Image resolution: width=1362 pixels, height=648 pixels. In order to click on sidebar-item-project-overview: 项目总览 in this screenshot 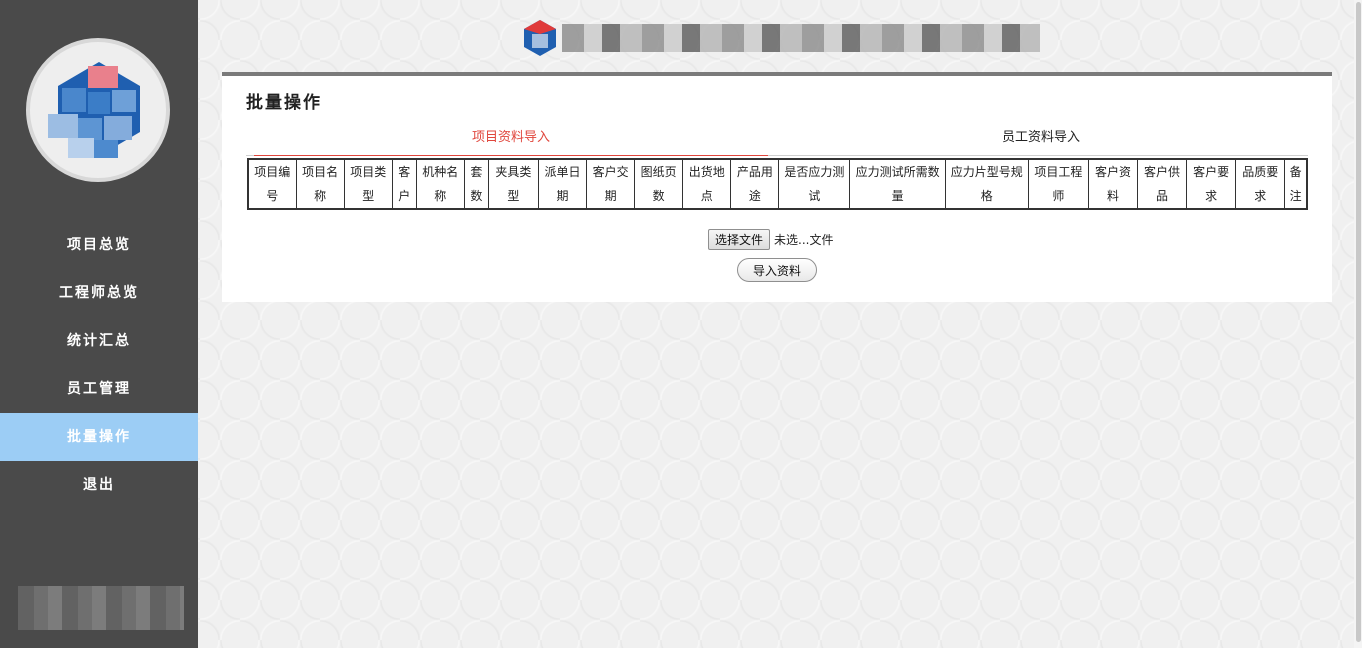, I will do `click(99, 245)`.